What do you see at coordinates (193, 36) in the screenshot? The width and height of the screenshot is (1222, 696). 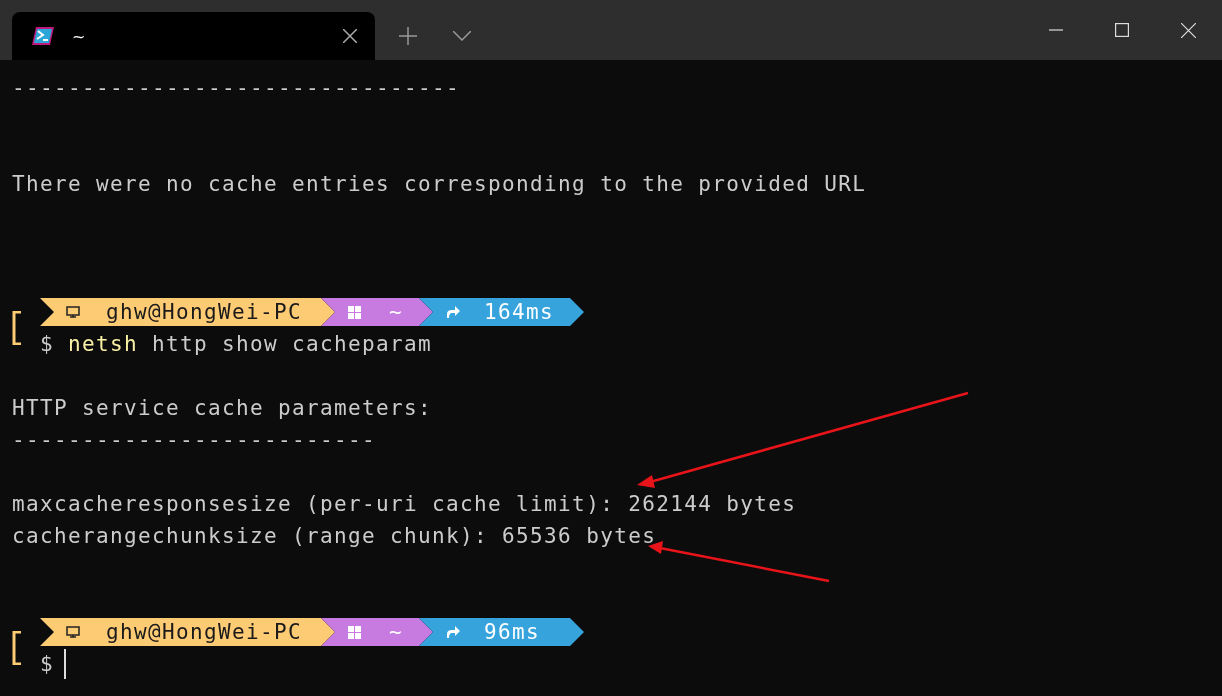 I see `terminal-tab: ~` at bounding box center [193, 36].